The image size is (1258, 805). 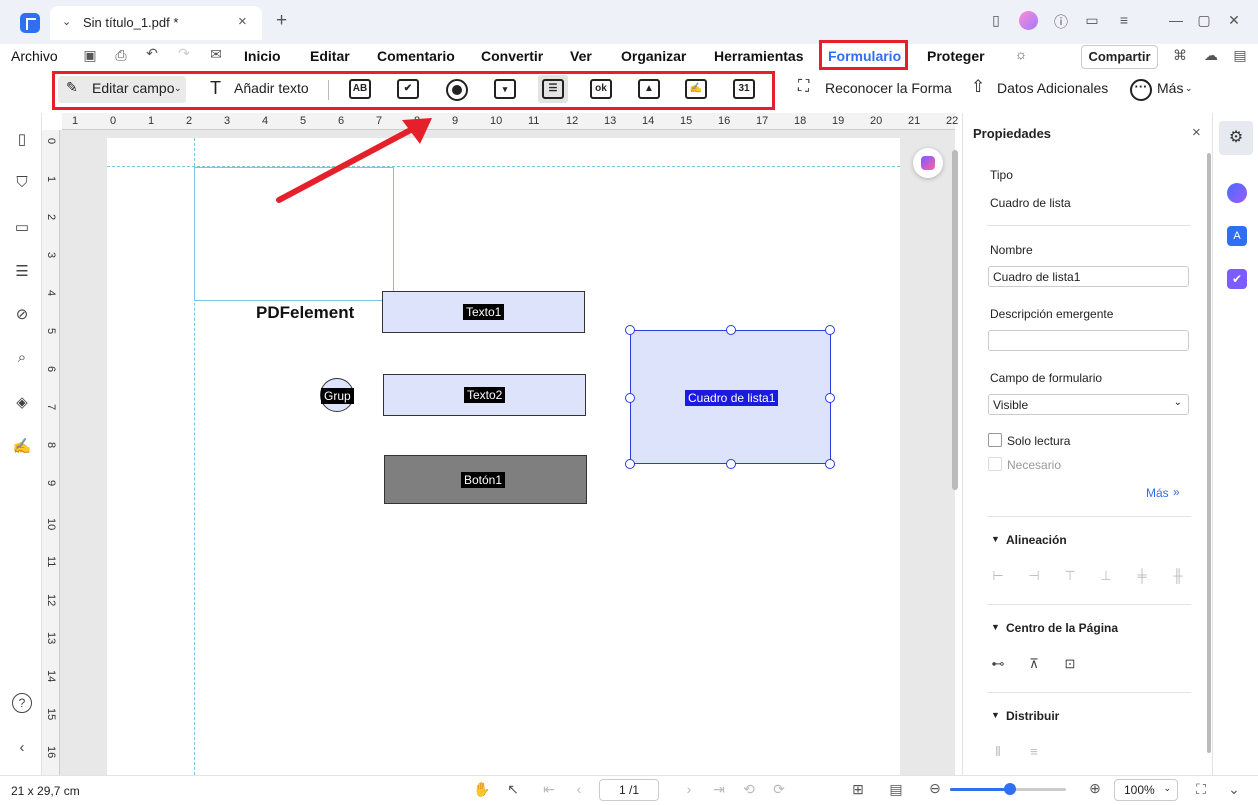 What do you see at coordinates (121, 55) in the screenshot?
I see `print-icon: ⎙` at bounding box center [121, 55].